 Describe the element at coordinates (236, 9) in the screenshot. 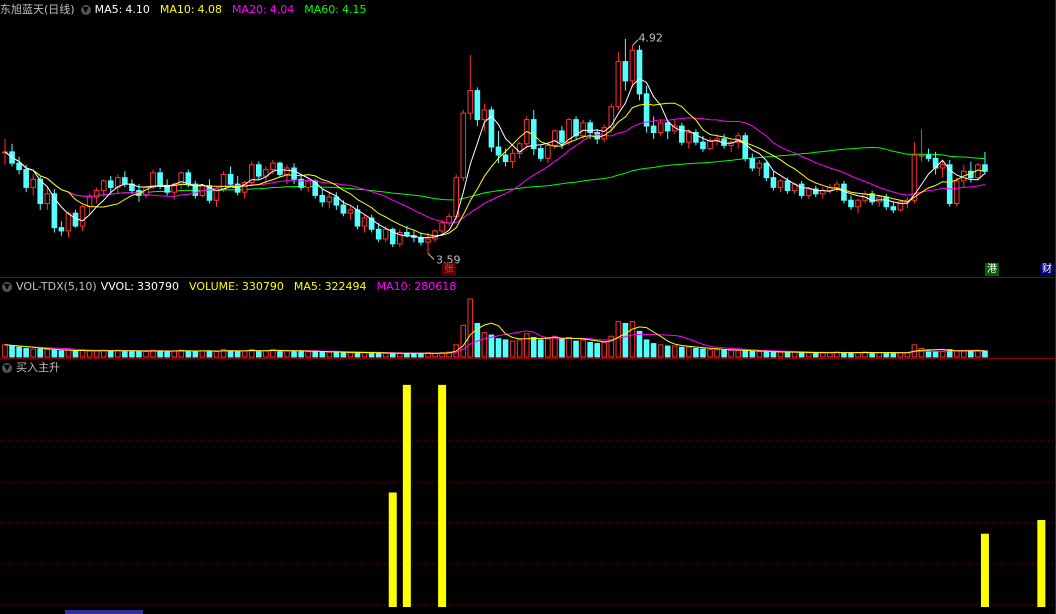

I see `price-indicators: MA5: 4.10 MA10: 4.08 MA20: 4.04 MA60: 4.15` at that location.